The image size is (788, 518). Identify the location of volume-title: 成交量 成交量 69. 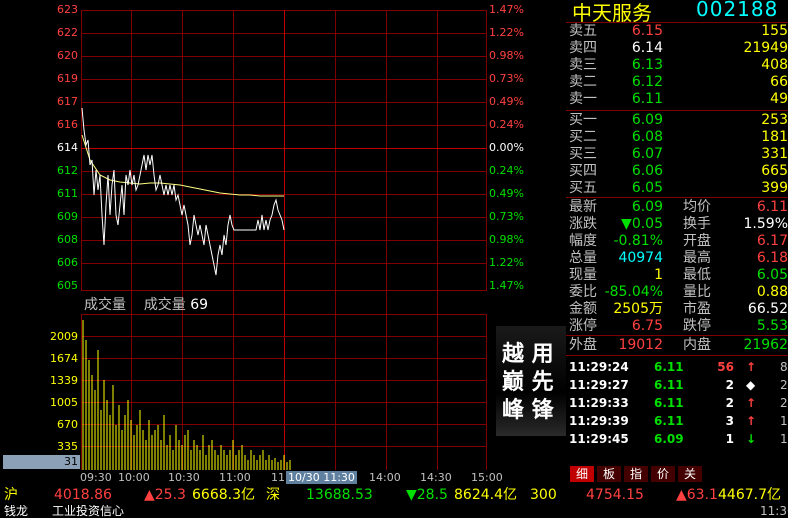
(146, 304).